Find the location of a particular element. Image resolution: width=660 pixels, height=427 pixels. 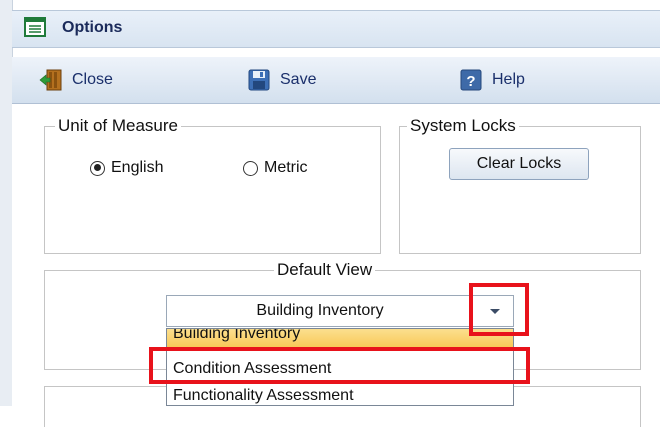

system-locks-group is located at coordinates (520, 190).